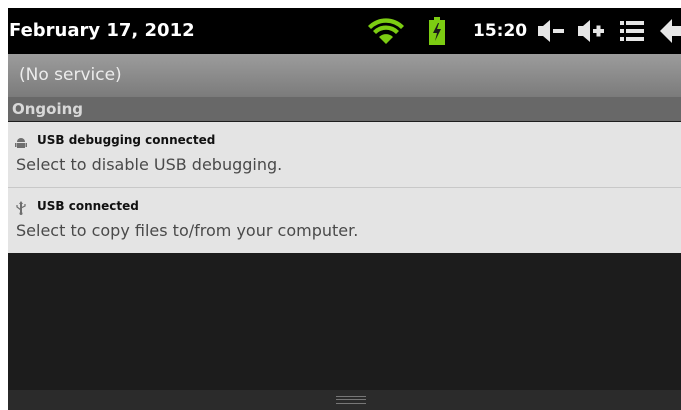 This screenshot has height=410, width=681. Describe the element at coordinates (344, 109) in the screenshot. I see `section-header-ongoing: Ongoing` at that location.